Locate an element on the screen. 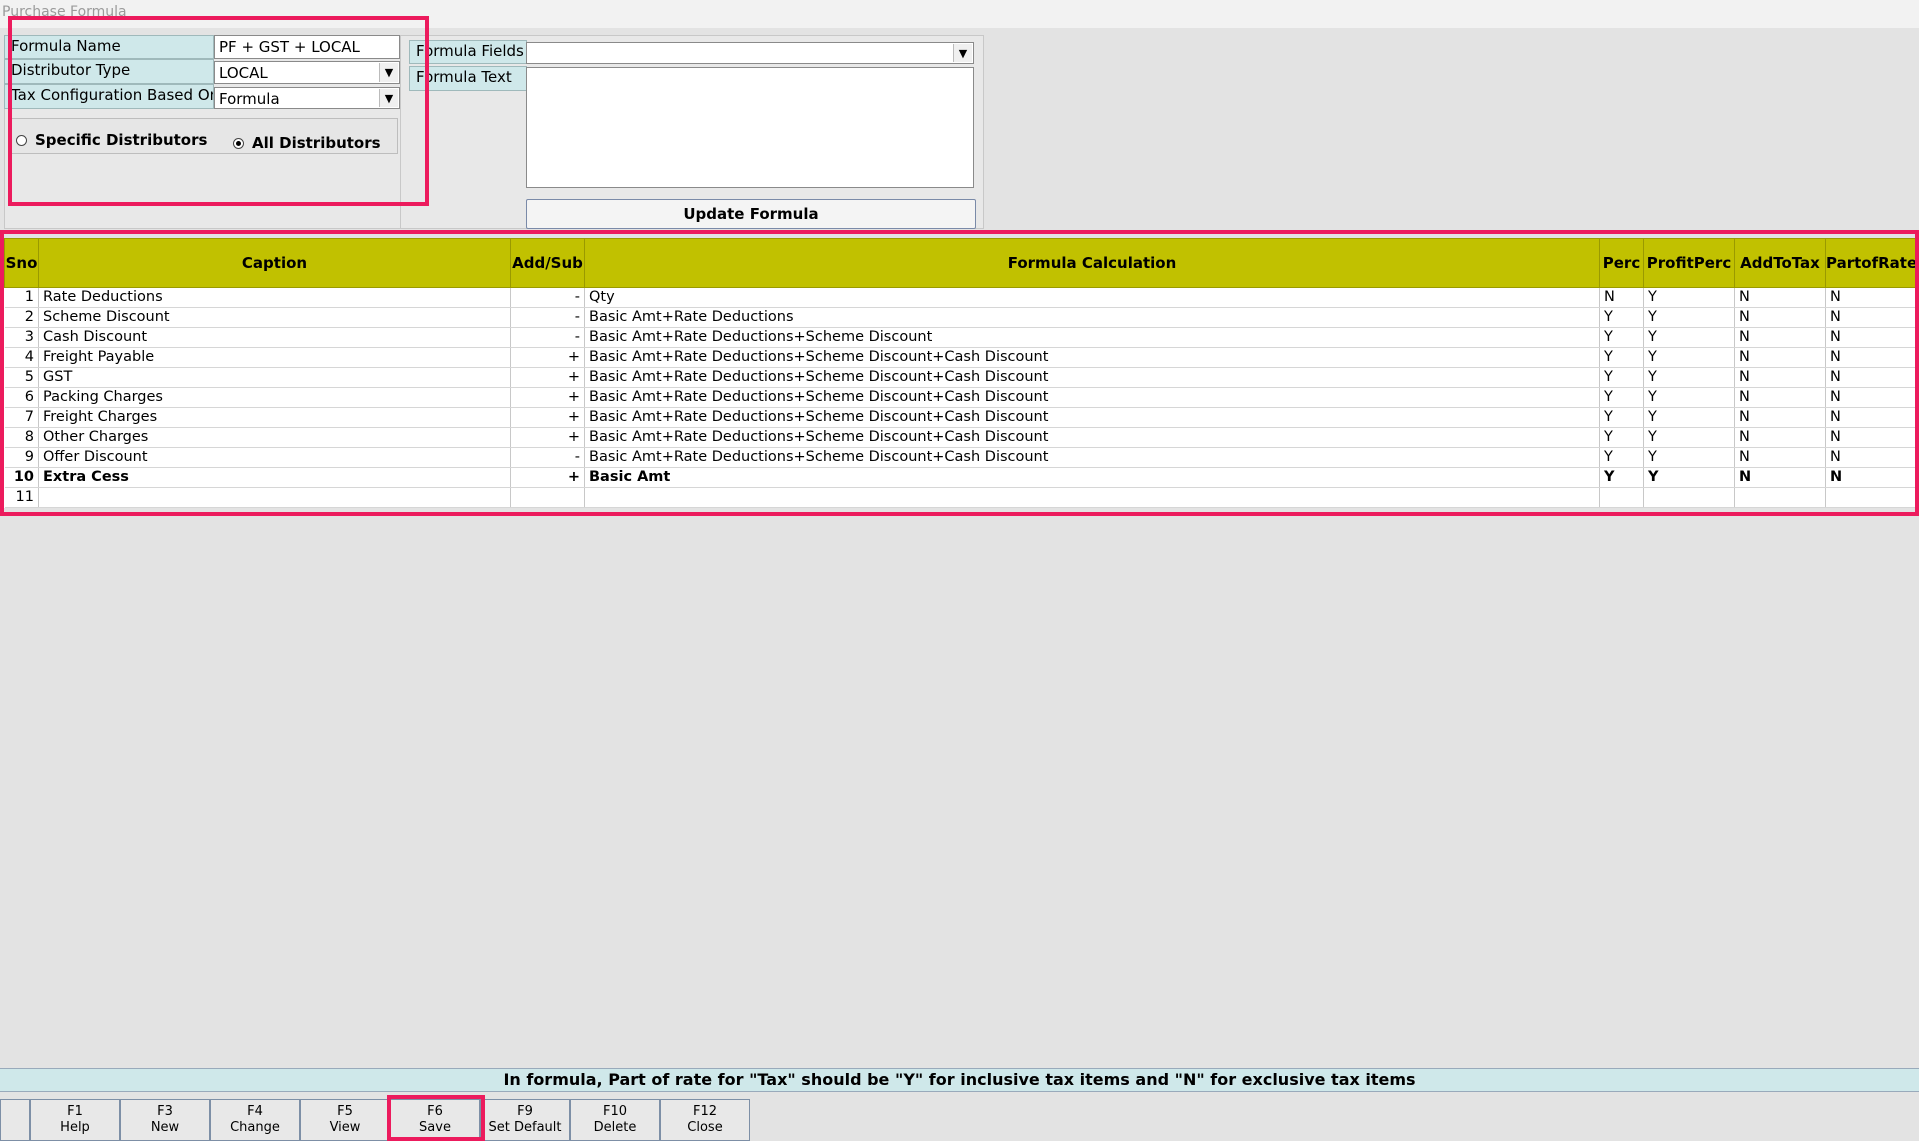 The image size is (1919, 1141). column-header-sno: Sno is located at coordinates (21, 263).